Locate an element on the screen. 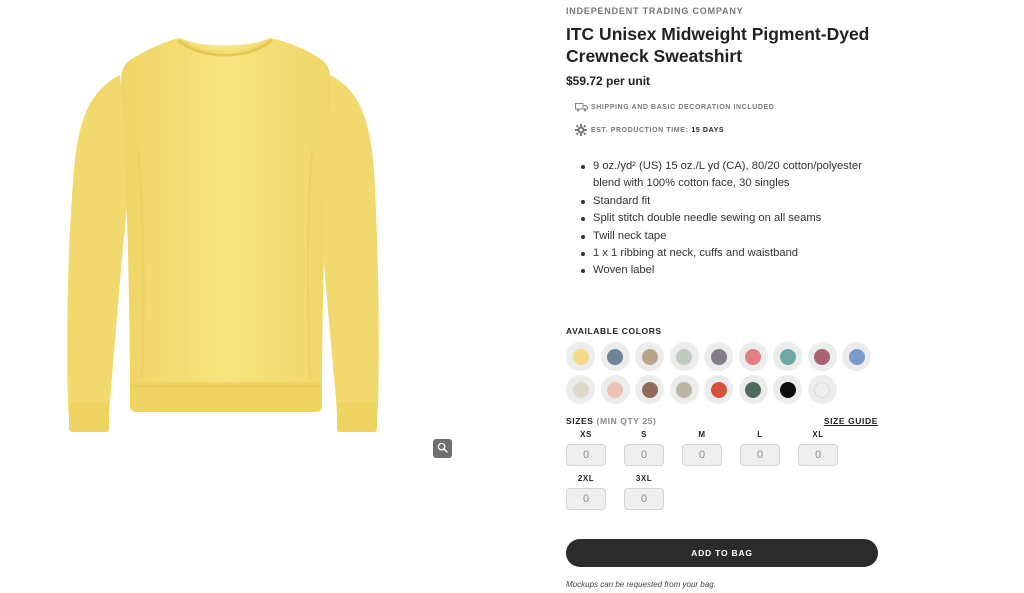 The height and width of the screenshot is (593, 1024). magnifier-icon is located at coordinates (442, 449).